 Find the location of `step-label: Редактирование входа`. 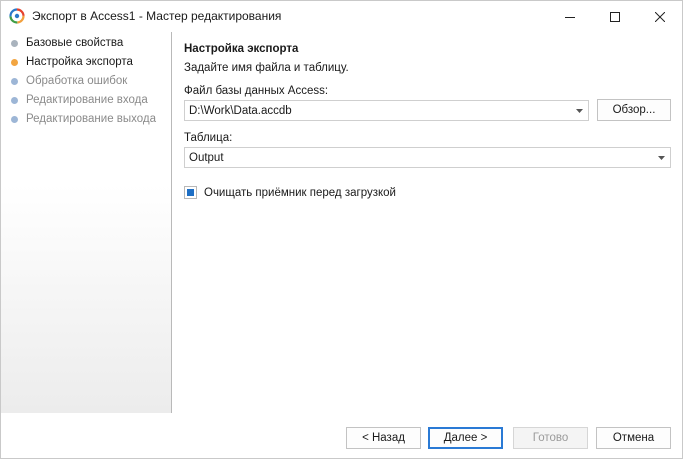

step-label: Редактирование входа is located at coordinates (87, 100).